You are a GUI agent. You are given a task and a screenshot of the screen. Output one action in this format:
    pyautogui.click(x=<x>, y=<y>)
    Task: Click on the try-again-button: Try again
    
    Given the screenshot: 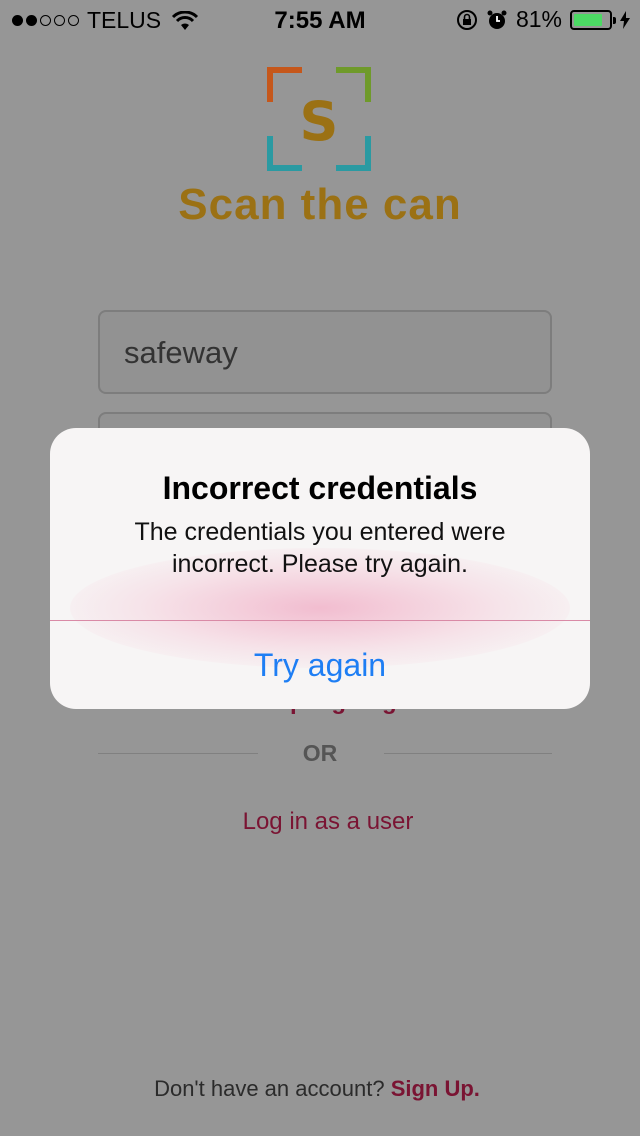 What is the action you would take?
    pyautogui.click(x=320, y=665)
    